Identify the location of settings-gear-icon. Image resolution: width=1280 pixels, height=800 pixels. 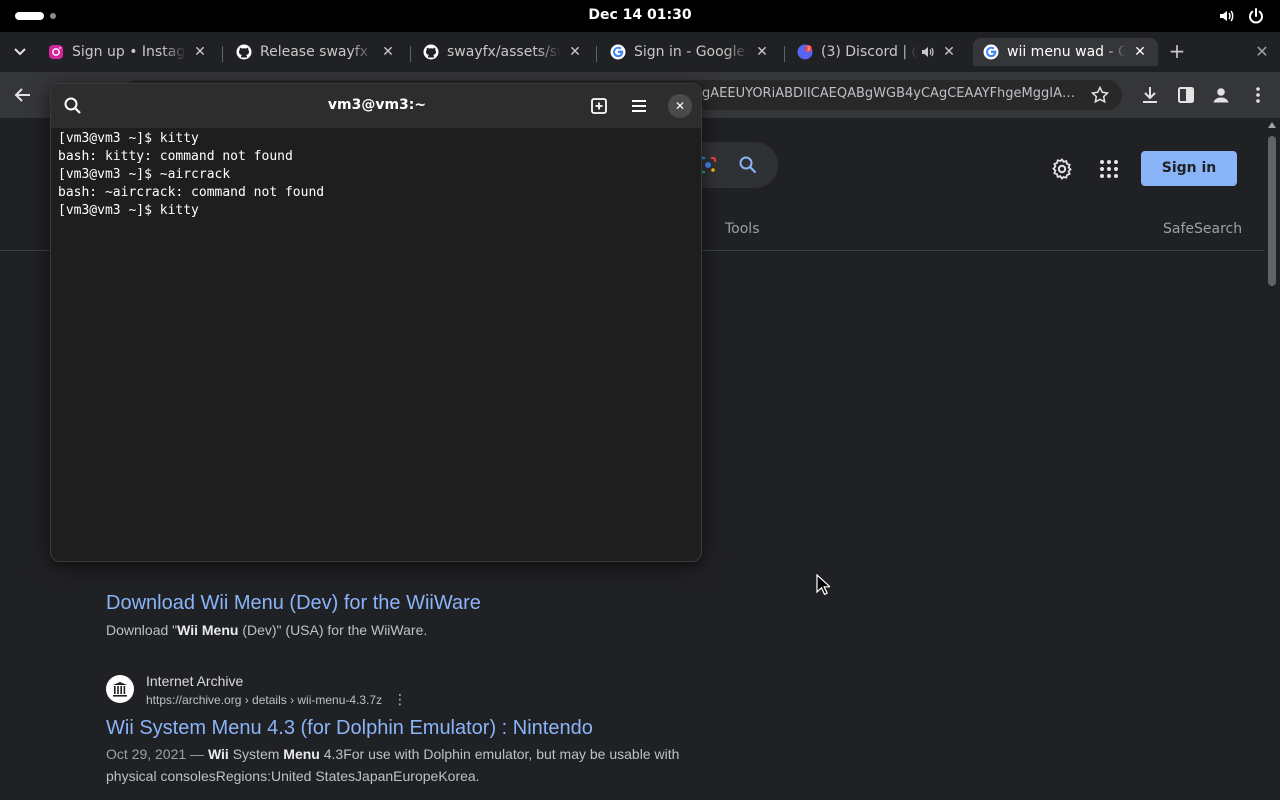
(1062, 169).